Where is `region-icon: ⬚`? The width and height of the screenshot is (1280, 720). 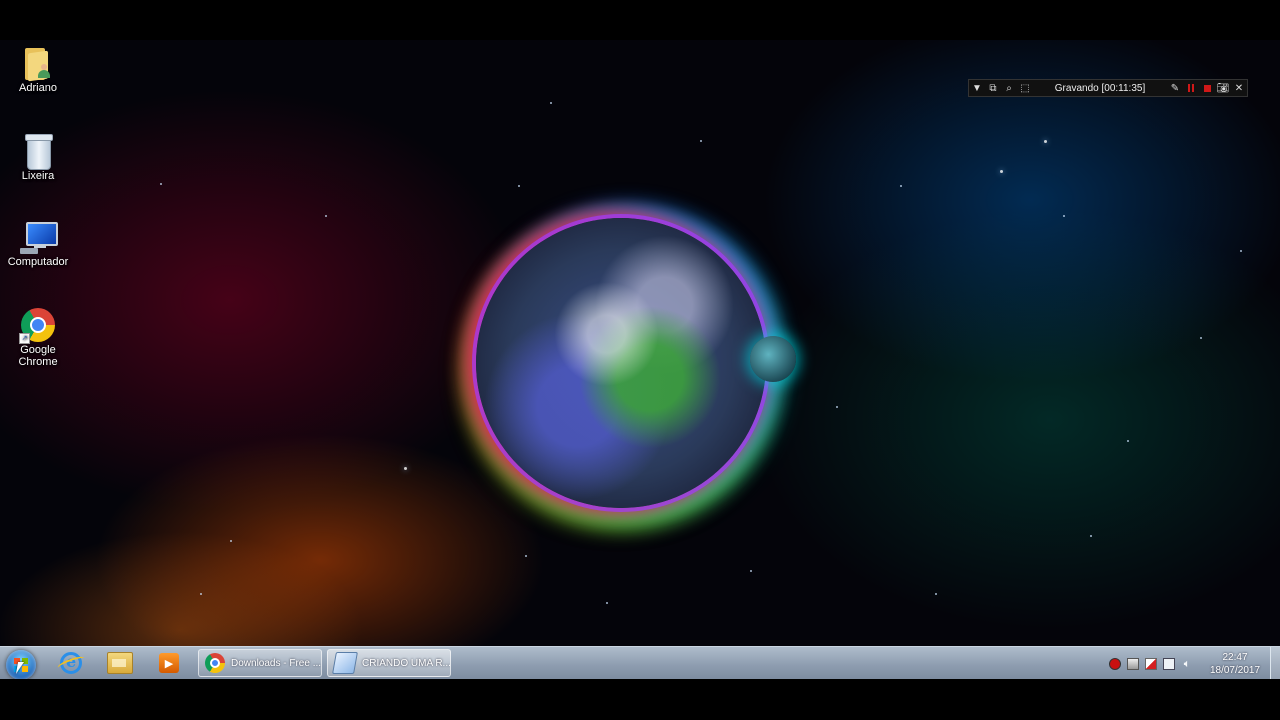
region-icon: ⬚ is located at coordinates (1025, 88).